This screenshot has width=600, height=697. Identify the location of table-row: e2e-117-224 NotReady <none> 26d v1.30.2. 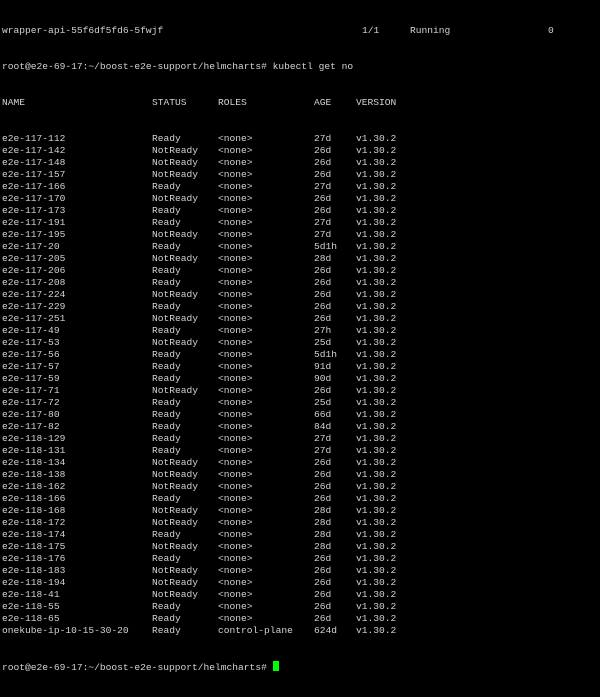
(300, 295).